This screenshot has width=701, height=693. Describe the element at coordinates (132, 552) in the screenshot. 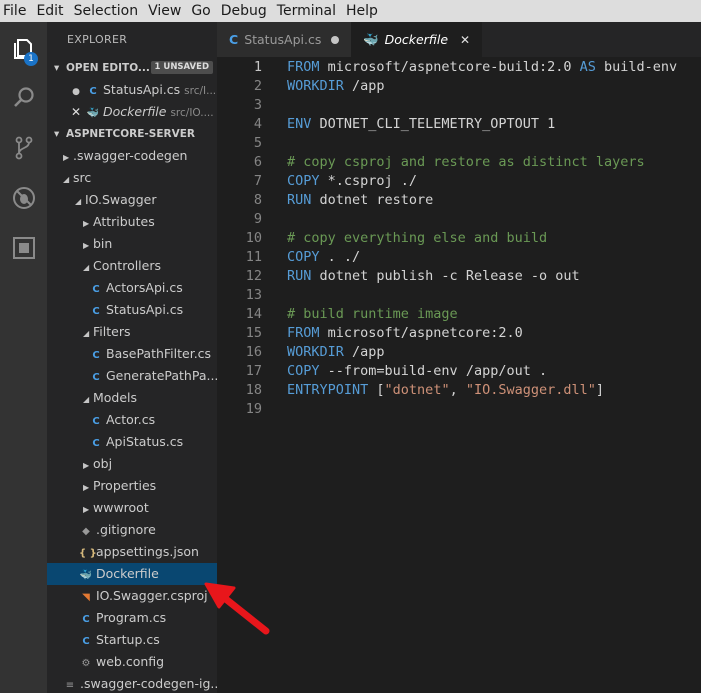

I see `tree-file: { }appsettings.json` at that location.